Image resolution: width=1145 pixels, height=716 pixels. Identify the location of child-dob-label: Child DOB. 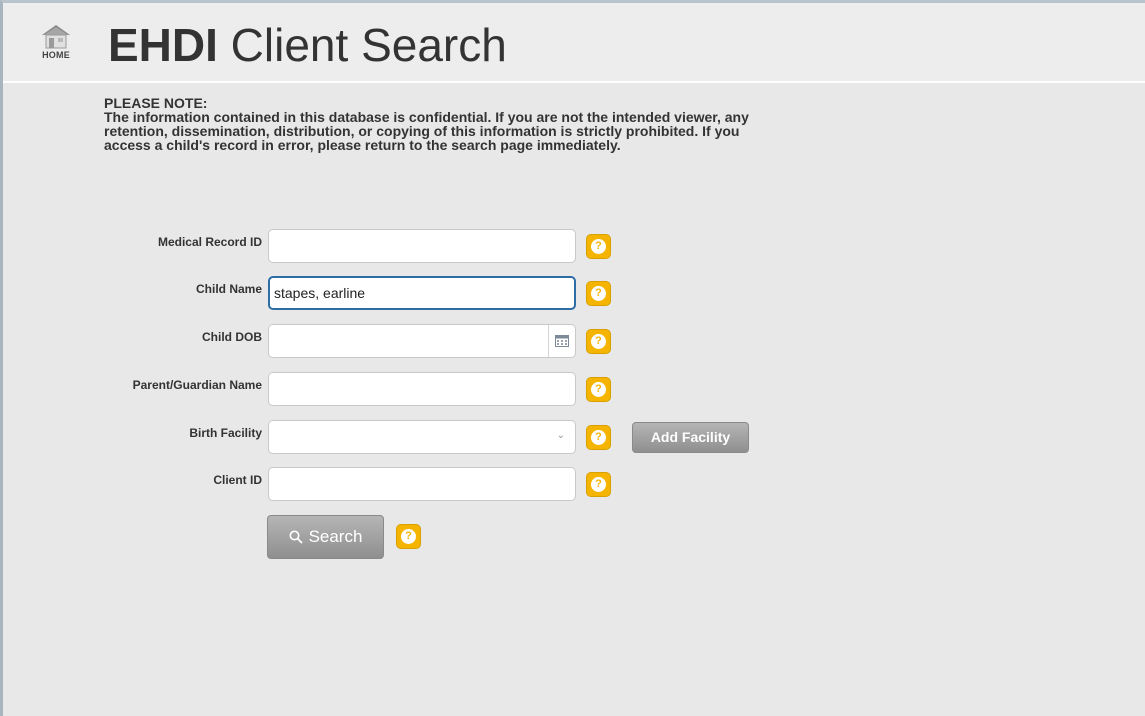
(232, 337).